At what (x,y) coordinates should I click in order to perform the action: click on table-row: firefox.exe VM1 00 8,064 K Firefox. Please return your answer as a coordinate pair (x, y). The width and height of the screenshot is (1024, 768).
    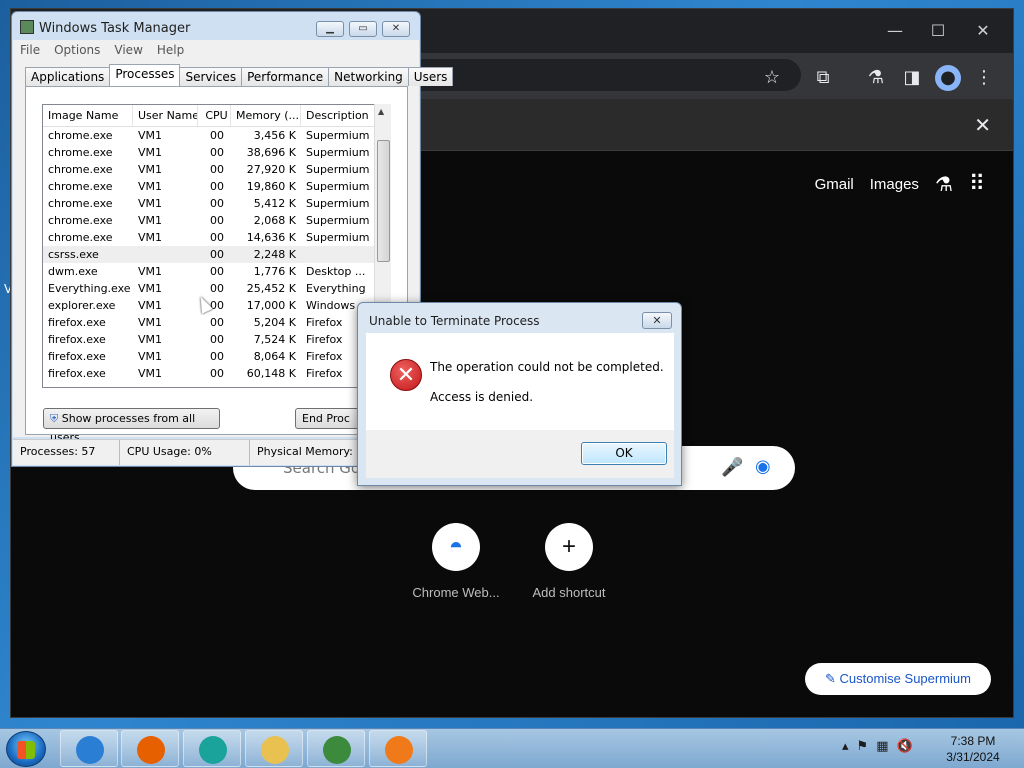
    Looking at the image, I should click on (216, 356).